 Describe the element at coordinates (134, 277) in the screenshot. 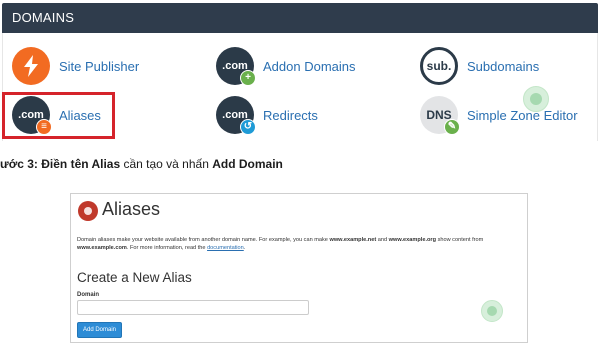

I see `create-alias-heading: Create a New Alias` at that location.